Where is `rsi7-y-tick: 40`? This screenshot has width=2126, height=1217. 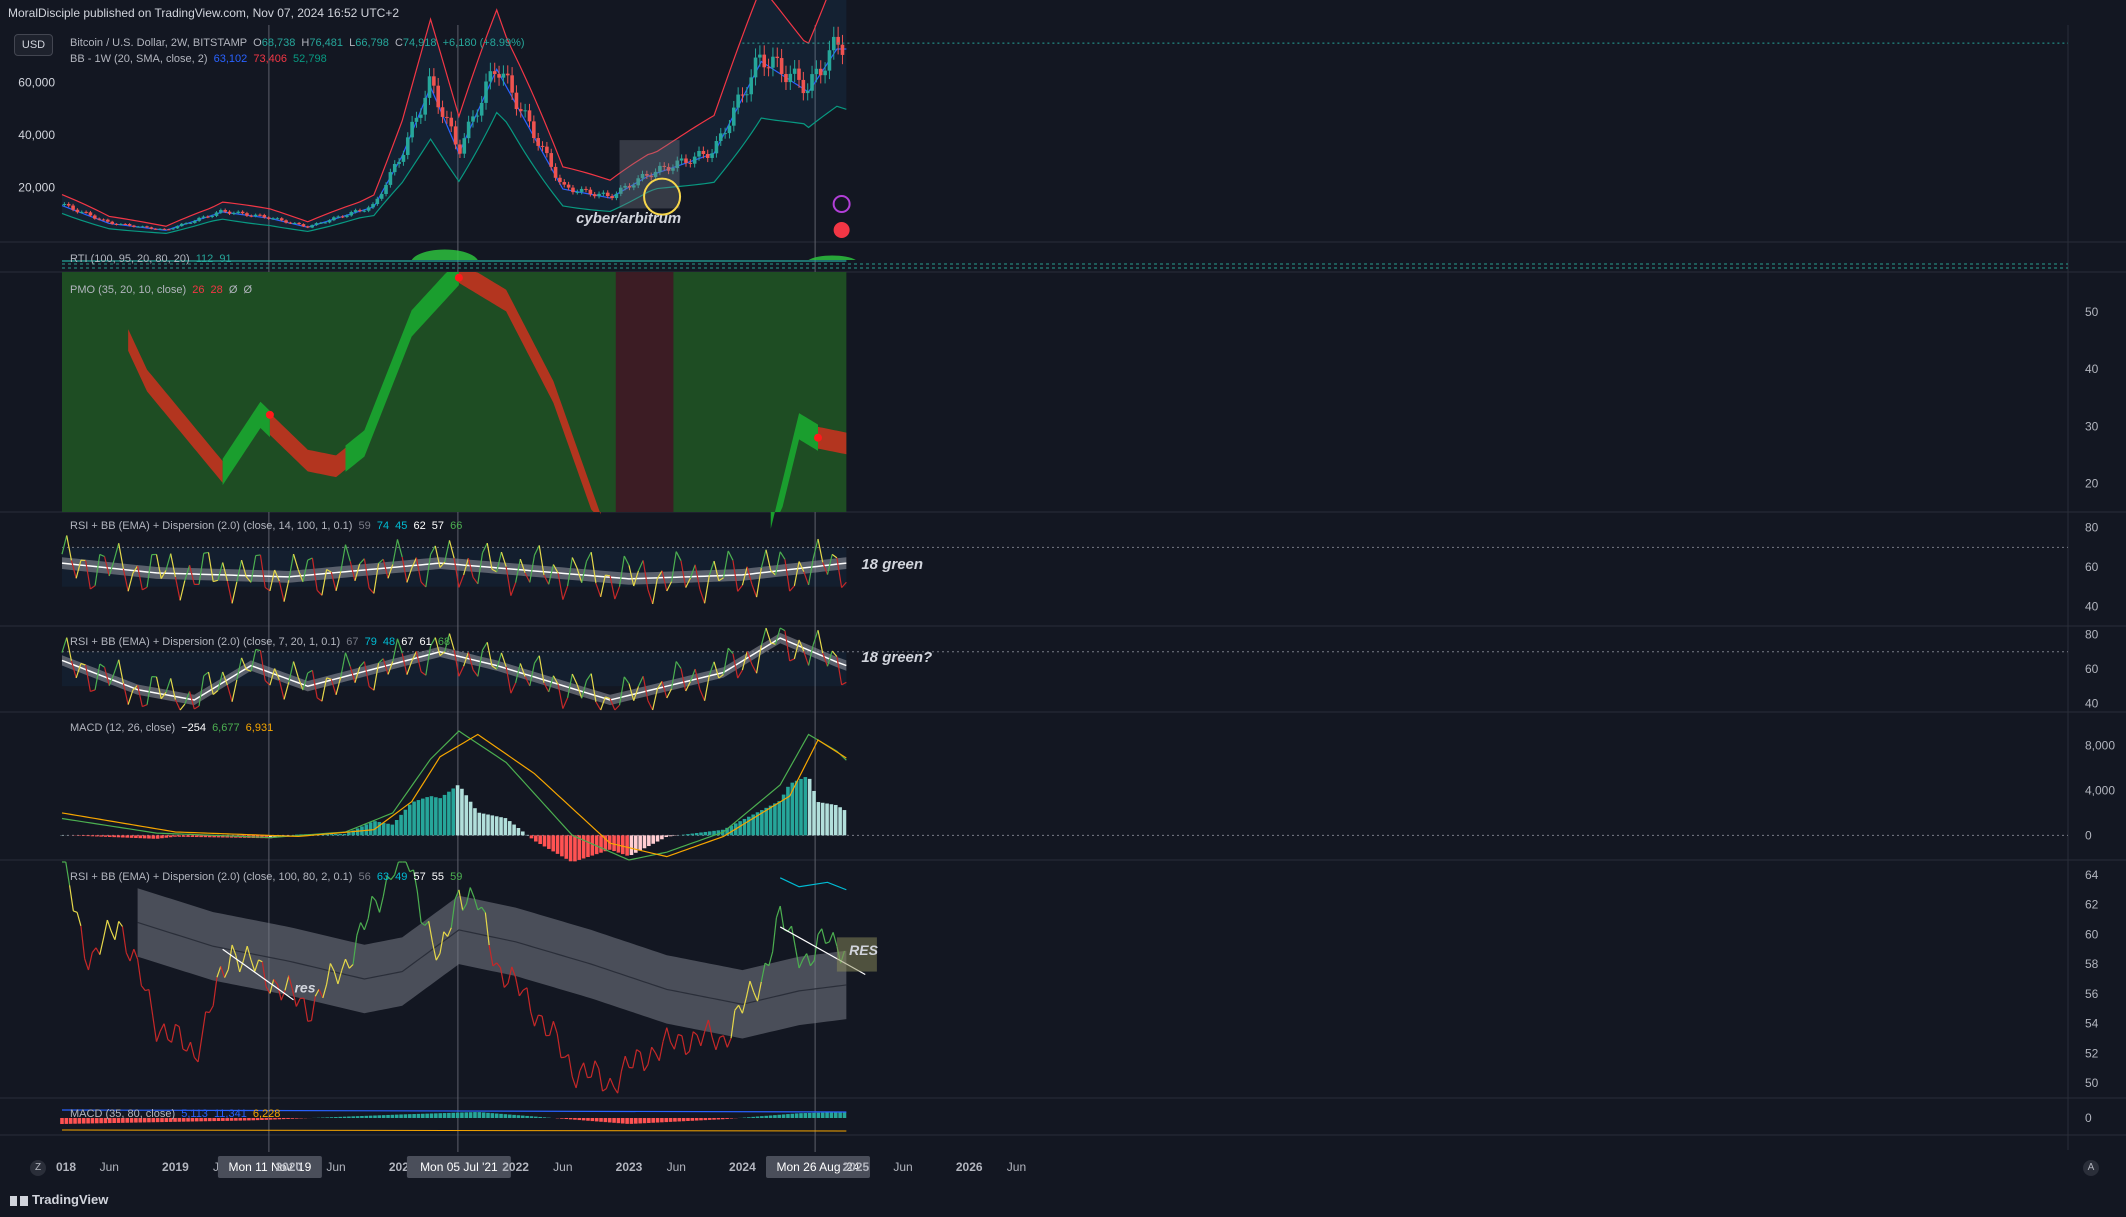
rsi7-y-tick: 40 is located at coordinates (2092, 703).